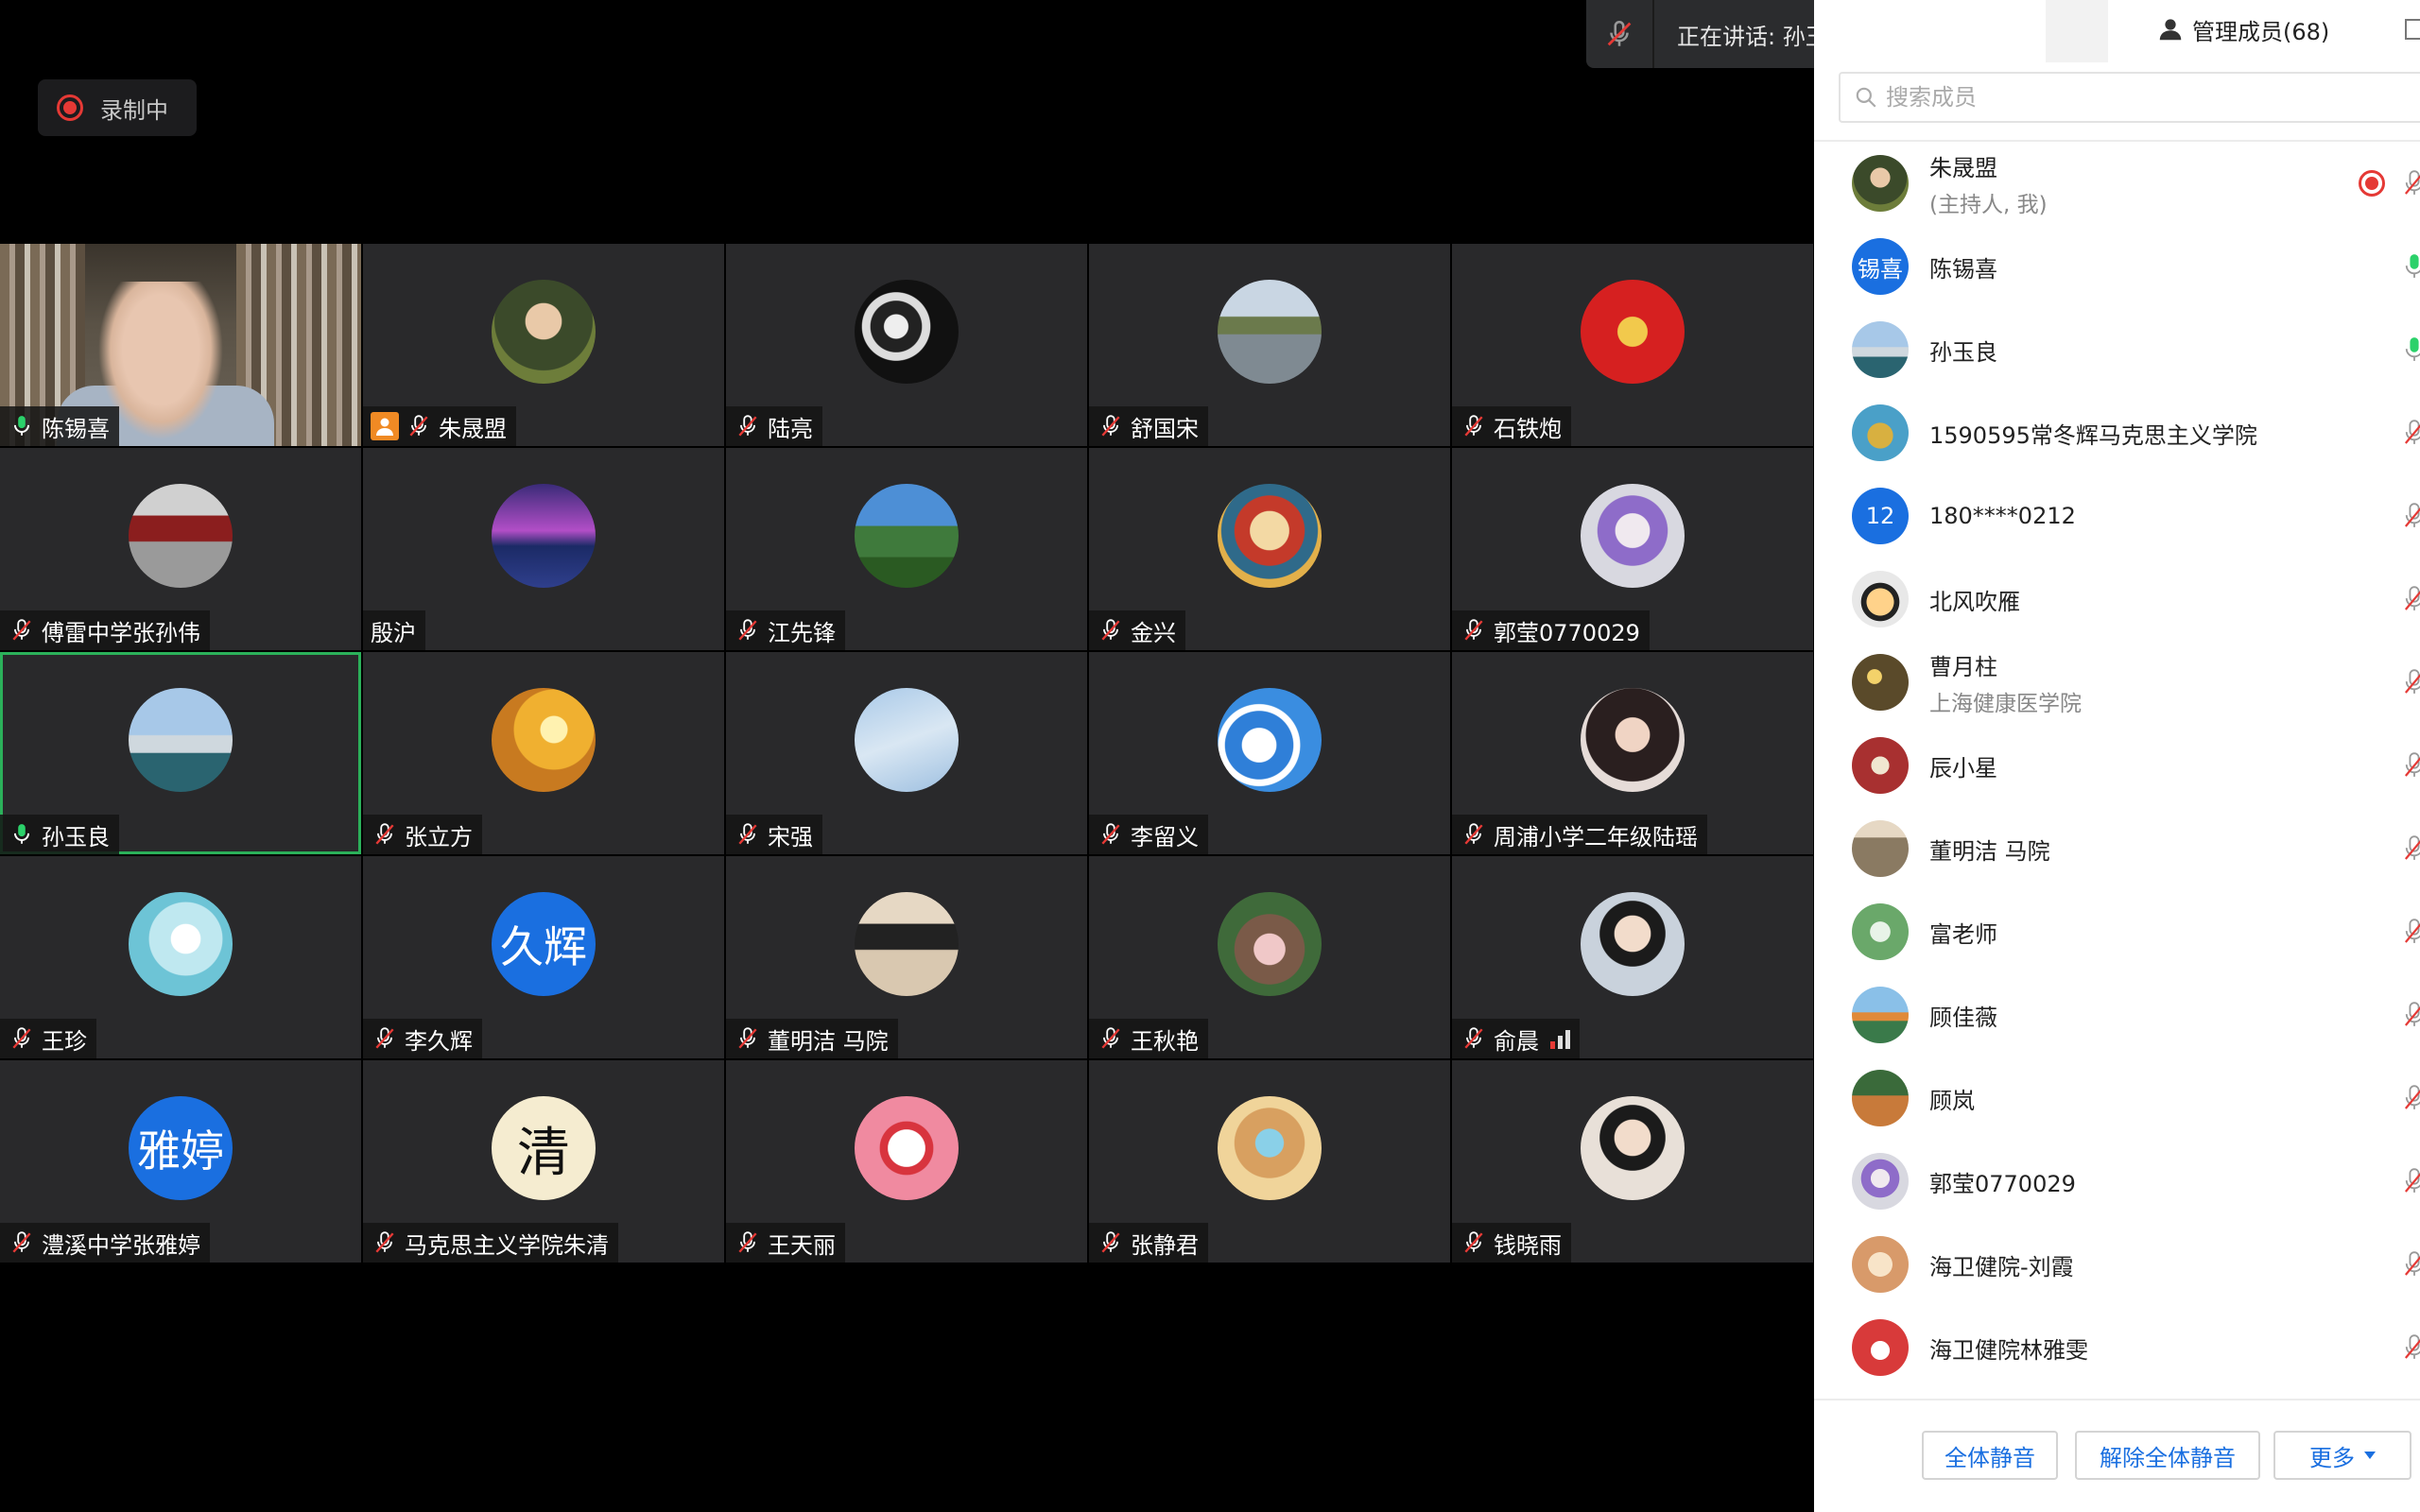 This screenshot has height=1512, width=2420. Describe the element at coordinates (2117, 599) in the screenshot. I see `member-row: 北风吹雁` at that location.